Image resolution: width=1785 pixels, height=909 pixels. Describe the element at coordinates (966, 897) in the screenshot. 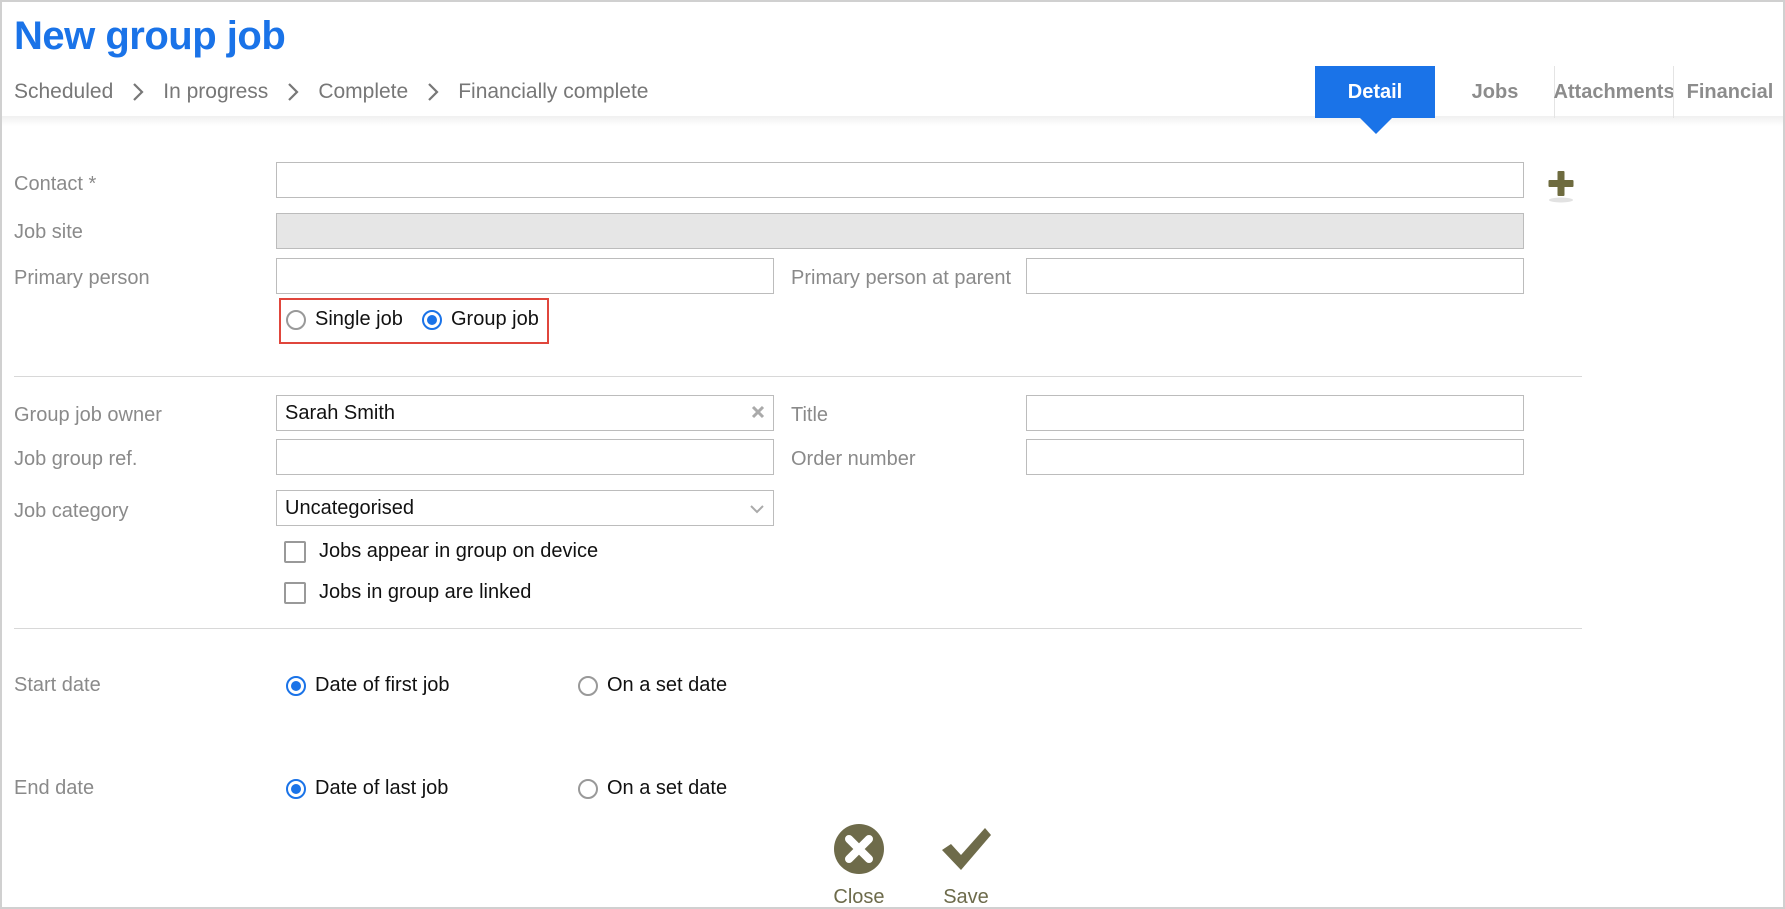

I see `save-label: Save` at that location.